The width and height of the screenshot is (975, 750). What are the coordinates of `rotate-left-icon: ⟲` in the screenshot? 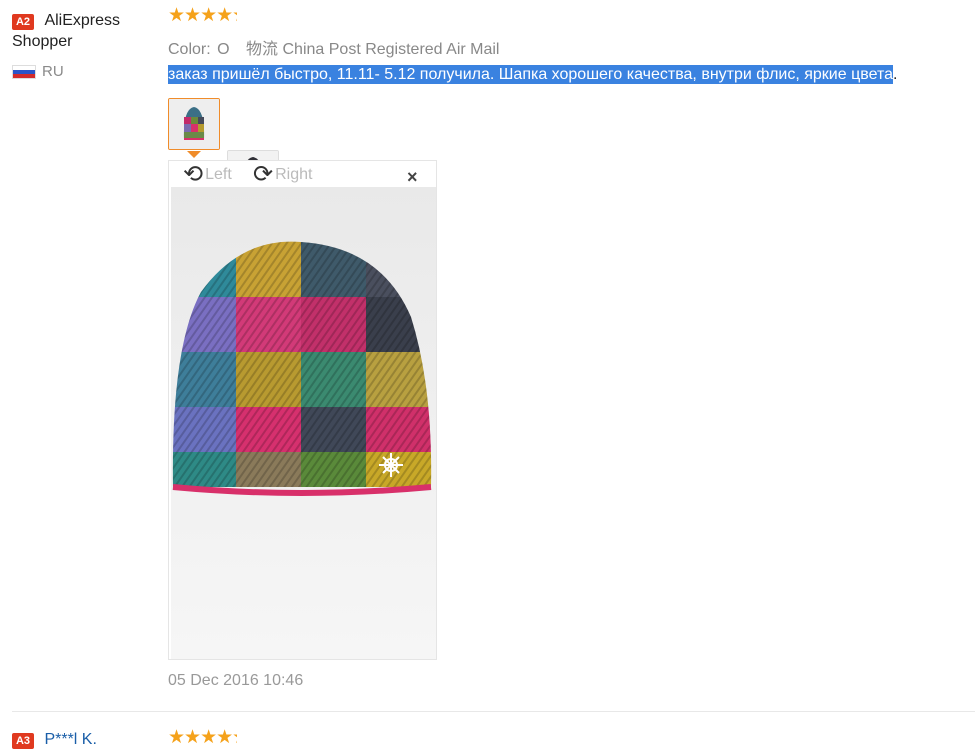 It's located at (193, 174).